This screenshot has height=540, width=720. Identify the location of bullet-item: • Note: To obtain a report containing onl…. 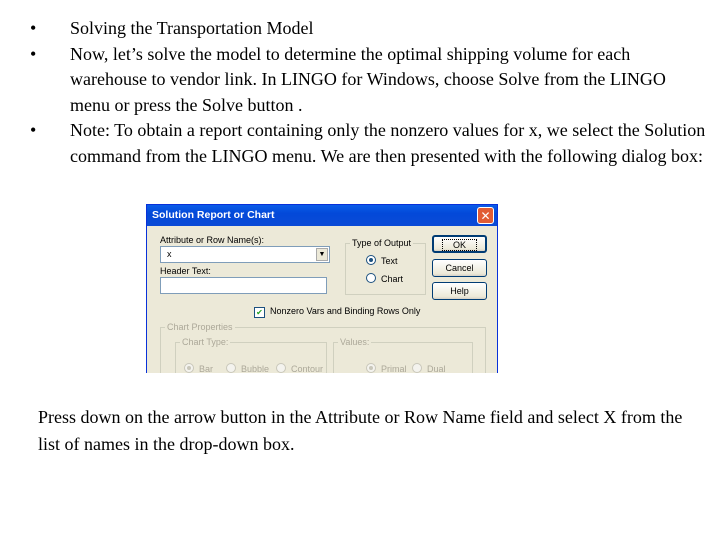
(368, 143).